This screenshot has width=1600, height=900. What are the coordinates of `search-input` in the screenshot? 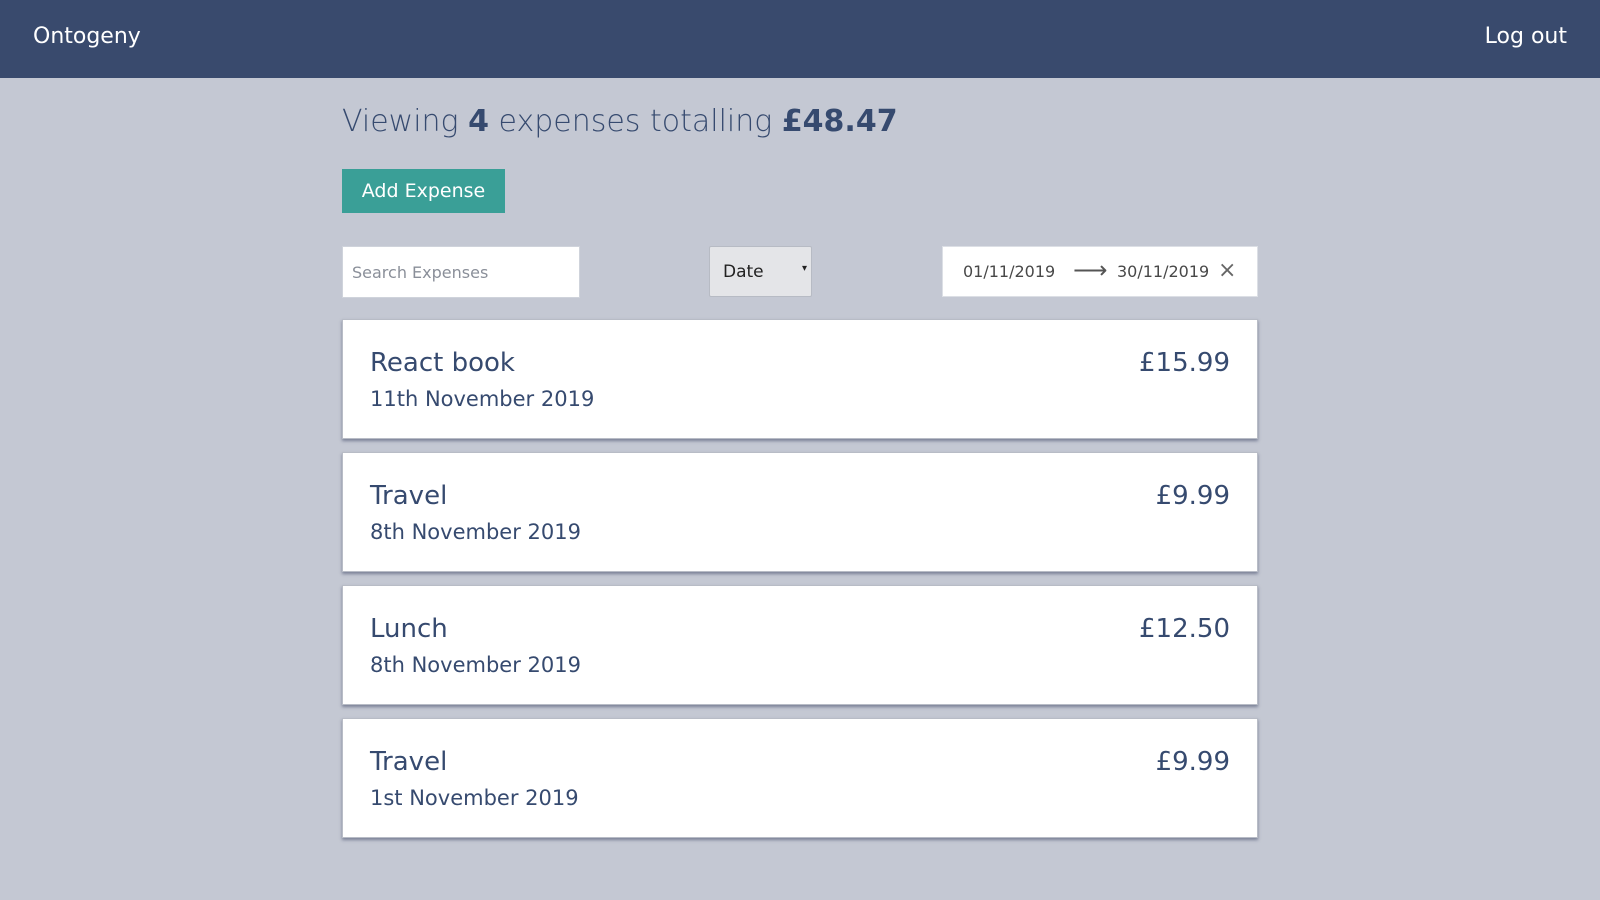 It's located at (461, 272).